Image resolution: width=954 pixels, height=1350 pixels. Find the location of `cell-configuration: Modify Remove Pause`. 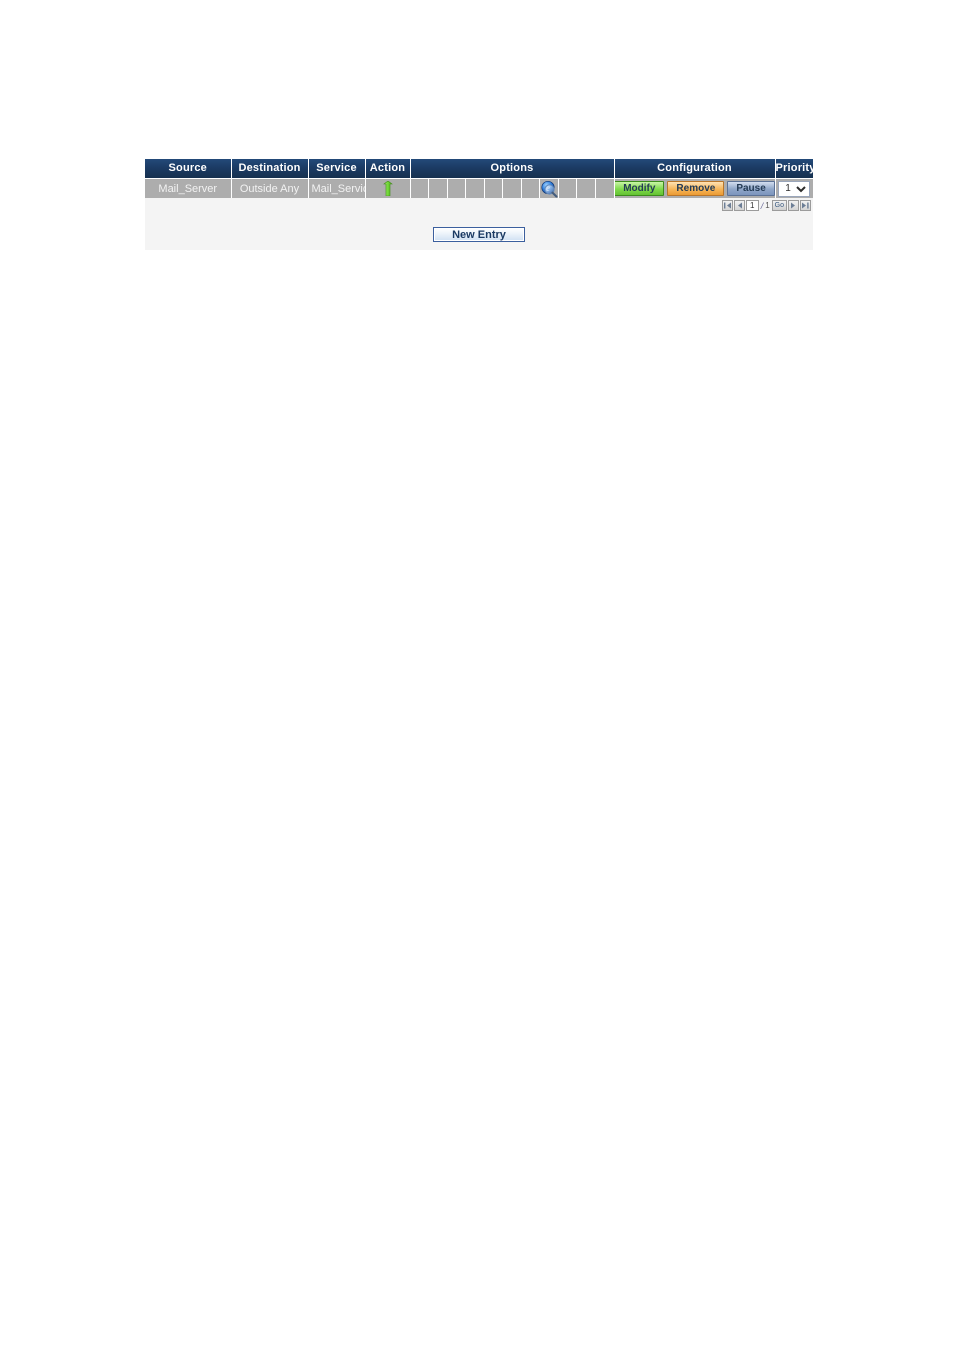

cell-configuration: Modify Remove Pause is located at coordinates (695, 188).